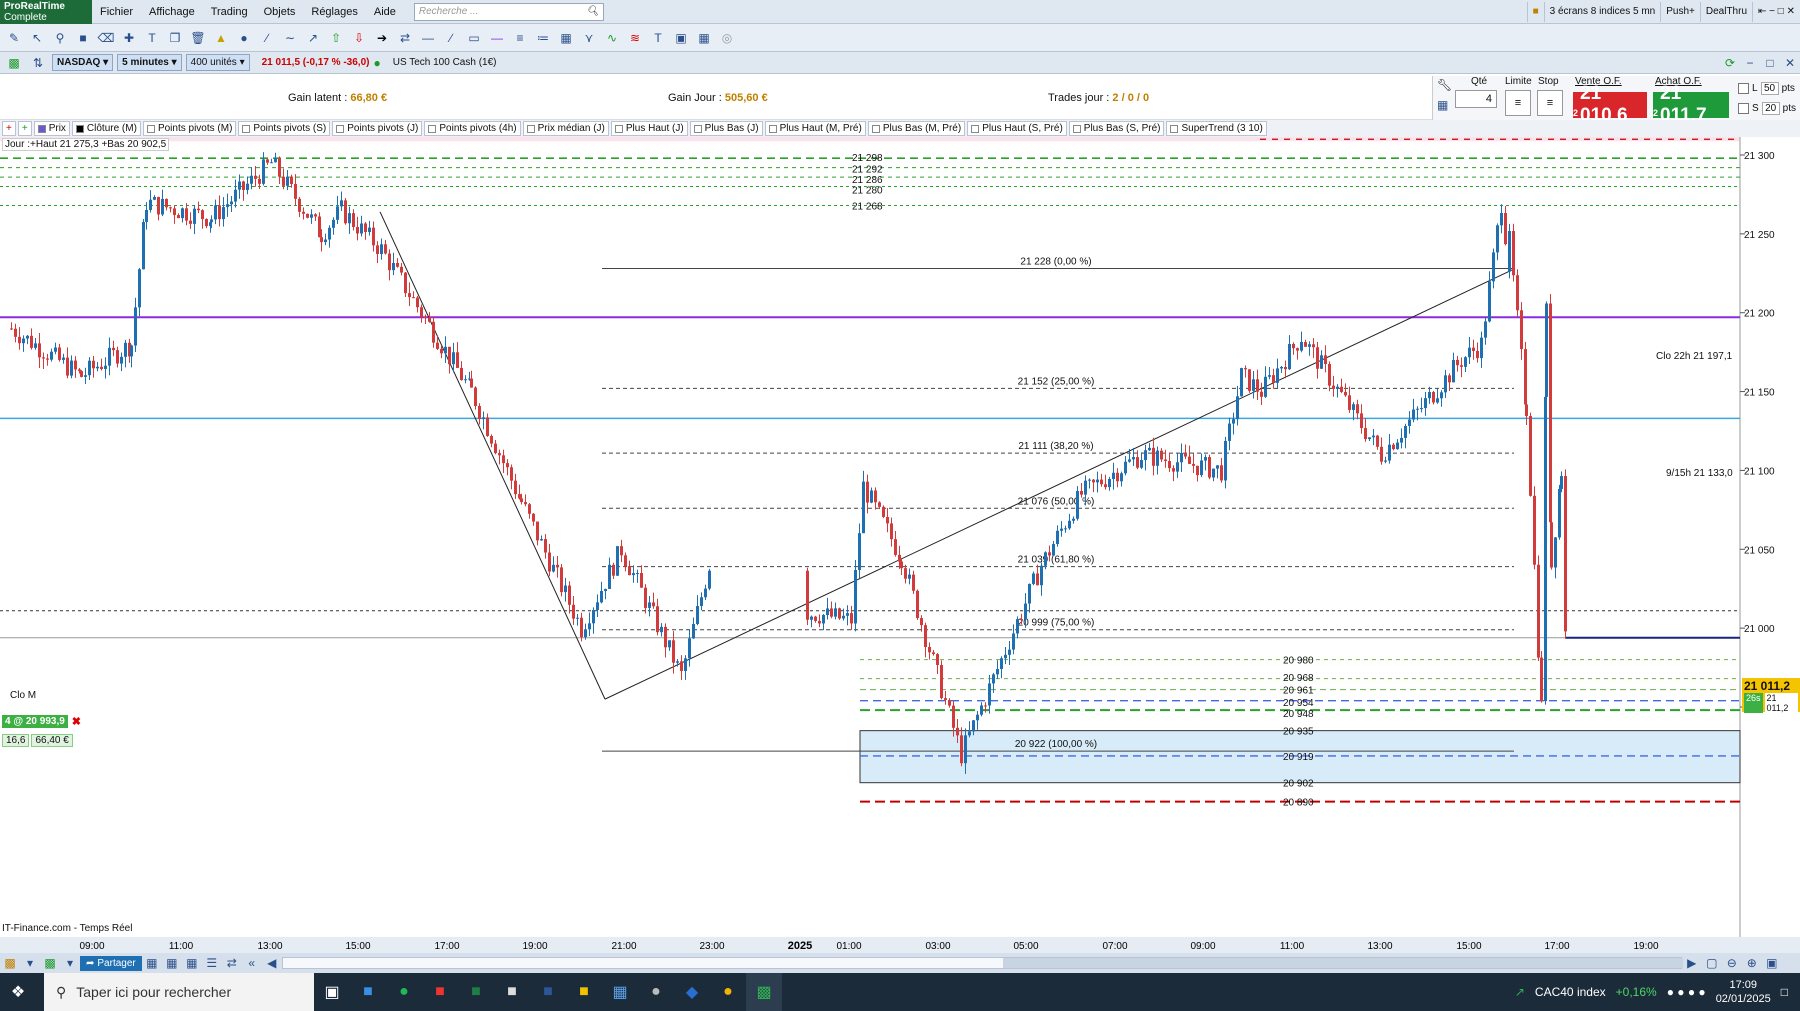 The image size is (1800, 1011). Describe the element at coordinates (1680, 11) in the screenshot. I see `push-button: Push+` at that location.